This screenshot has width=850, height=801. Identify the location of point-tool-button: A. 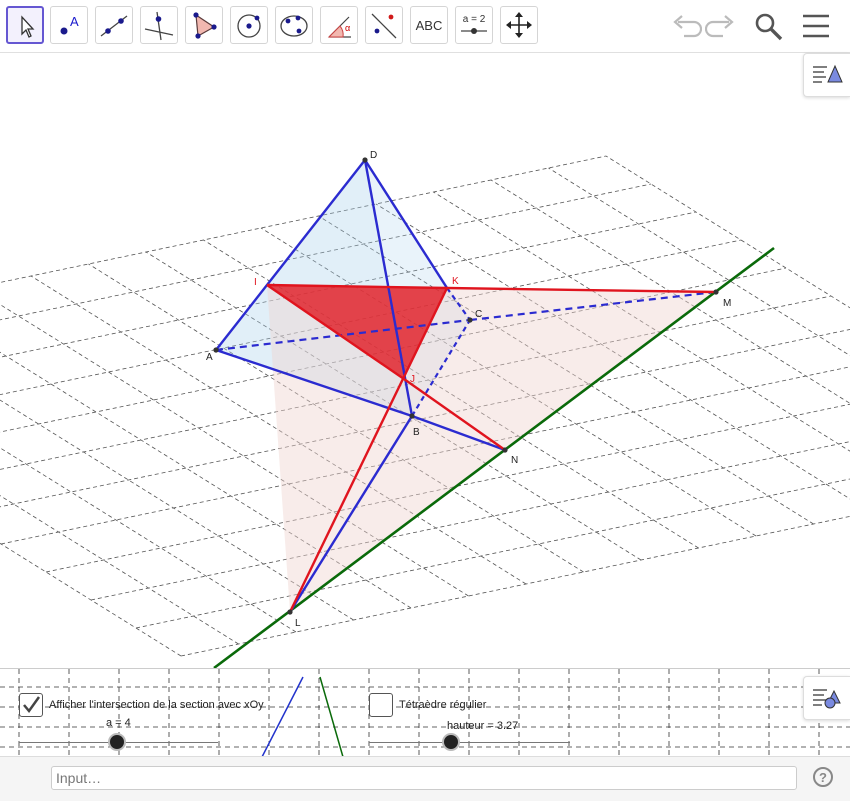
(69, 25).